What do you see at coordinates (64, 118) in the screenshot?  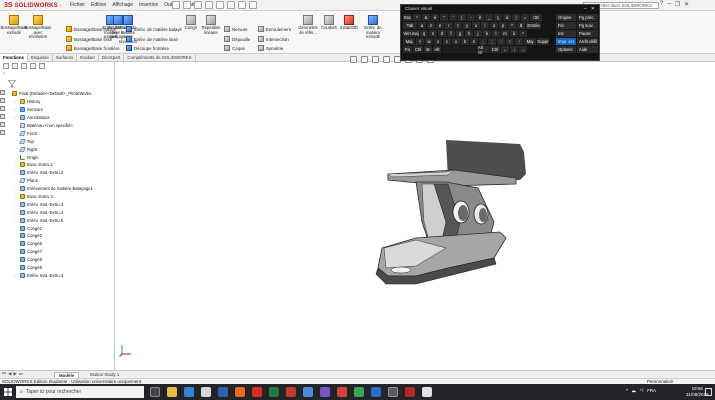 I see `tree-node: › Annotations` at bounding box center [64, 118].